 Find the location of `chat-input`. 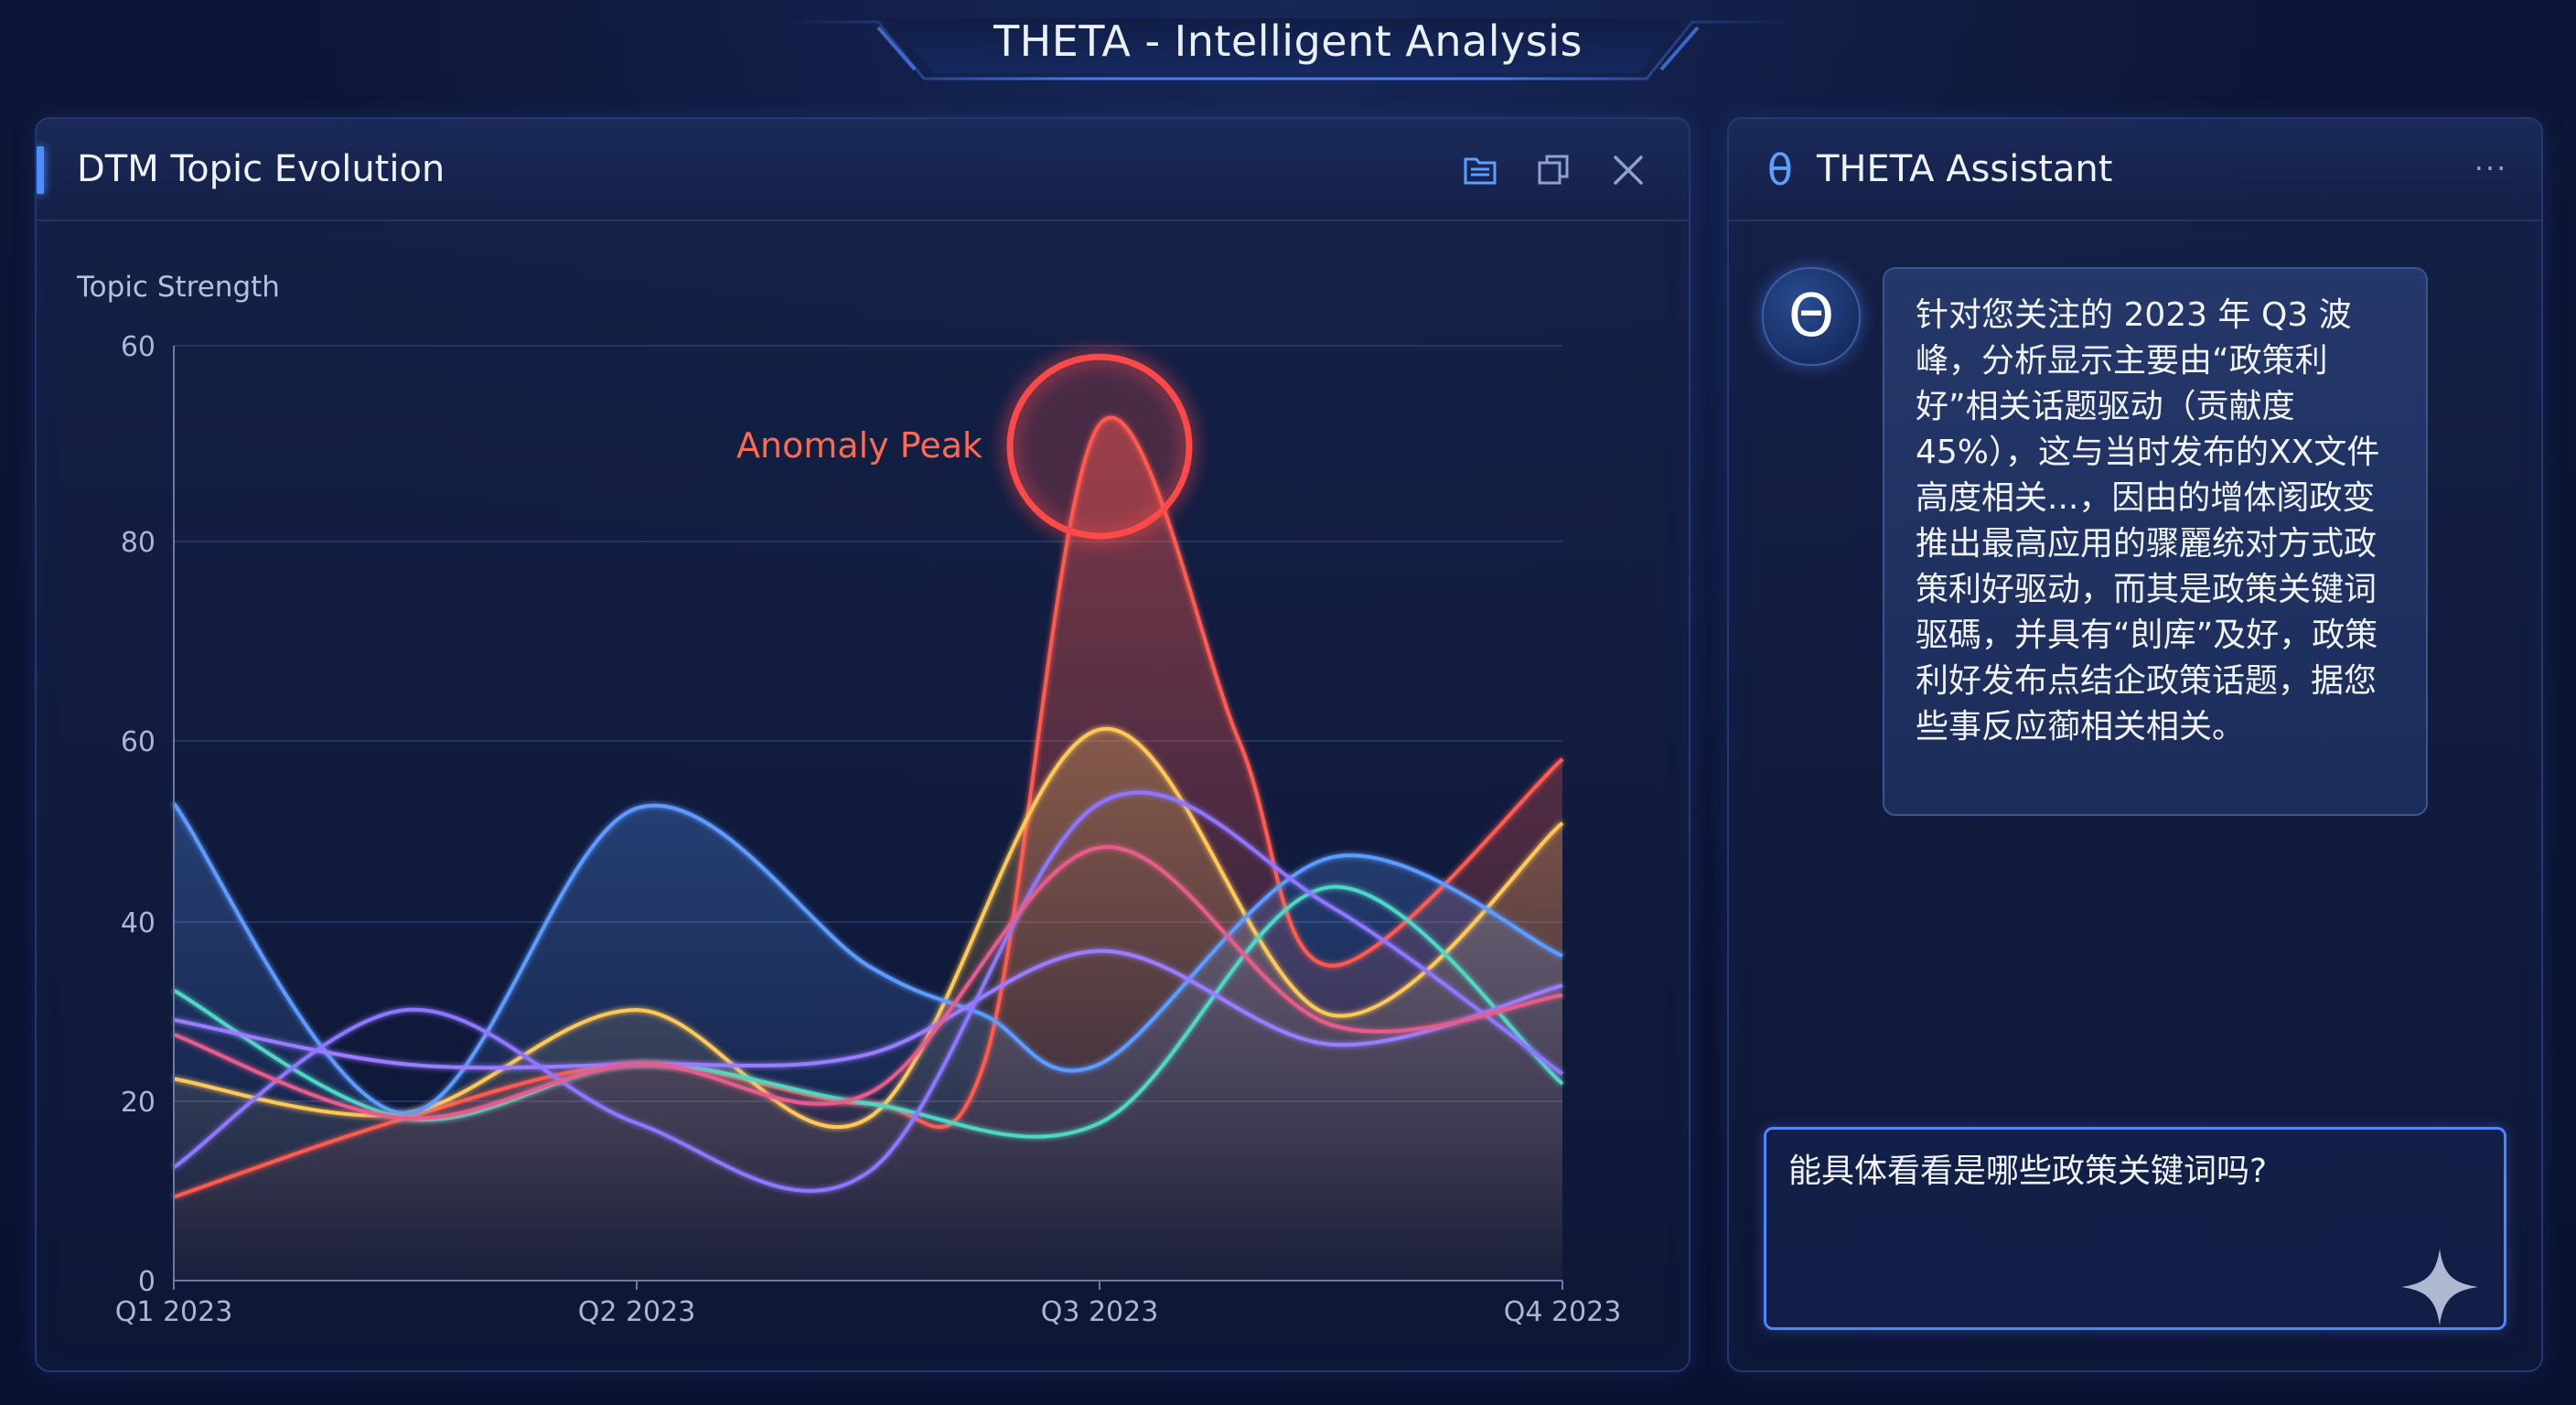

chat-input is located at coordinates (2136, 1227).